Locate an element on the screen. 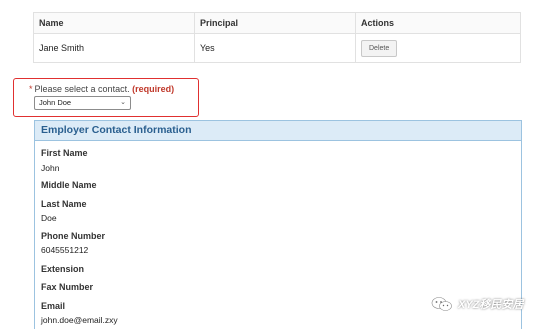  column-header-actions: Actions is located at coordinates (438, 23).